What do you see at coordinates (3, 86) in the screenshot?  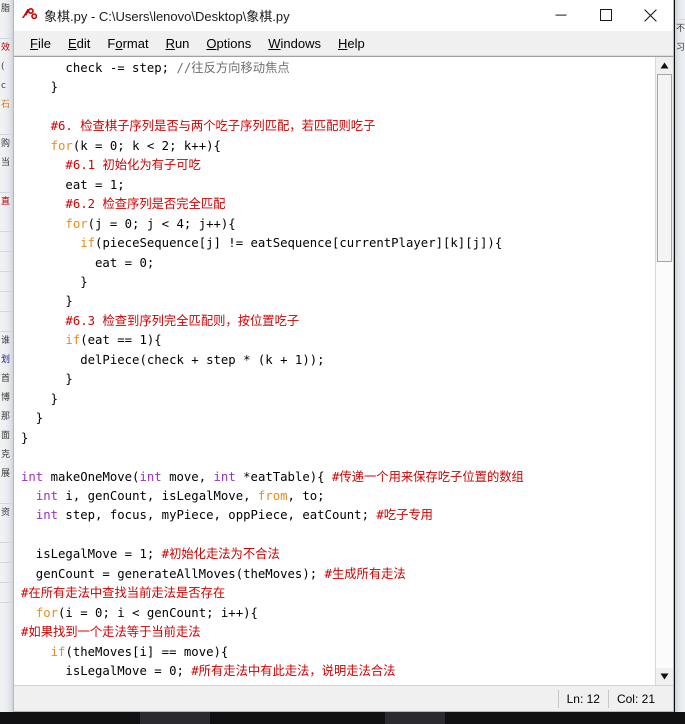 I see `bg-fragment: c` at bounding box center [3, 86].